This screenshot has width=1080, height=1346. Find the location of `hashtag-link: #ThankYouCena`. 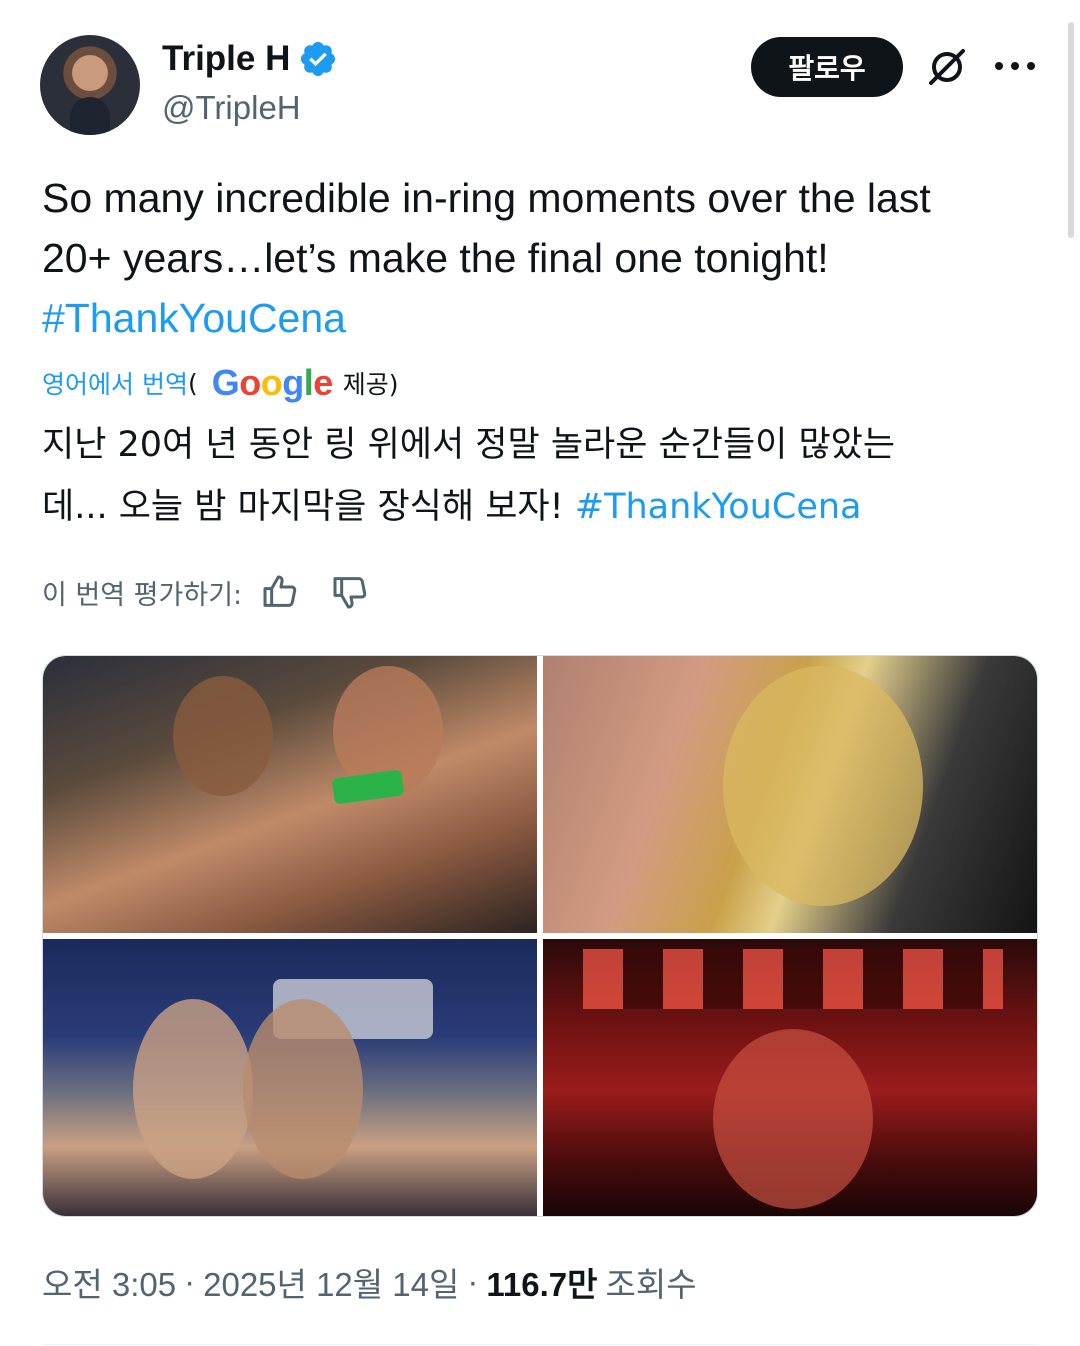

hashtag-link: #ThankYouCena is located at coordinates (537, 318).